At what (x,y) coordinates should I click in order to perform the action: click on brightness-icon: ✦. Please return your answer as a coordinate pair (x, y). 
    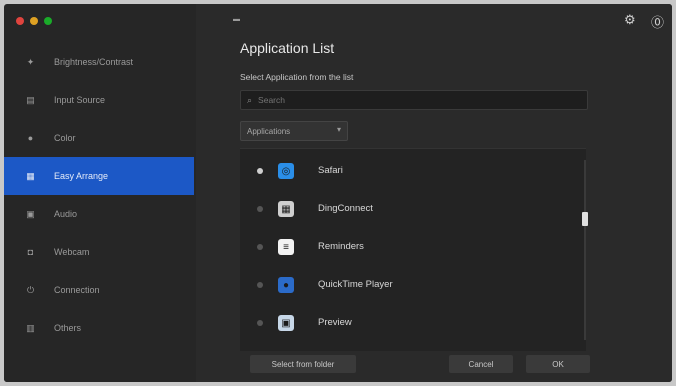
    Looking at the image, I should click on (30, 61).